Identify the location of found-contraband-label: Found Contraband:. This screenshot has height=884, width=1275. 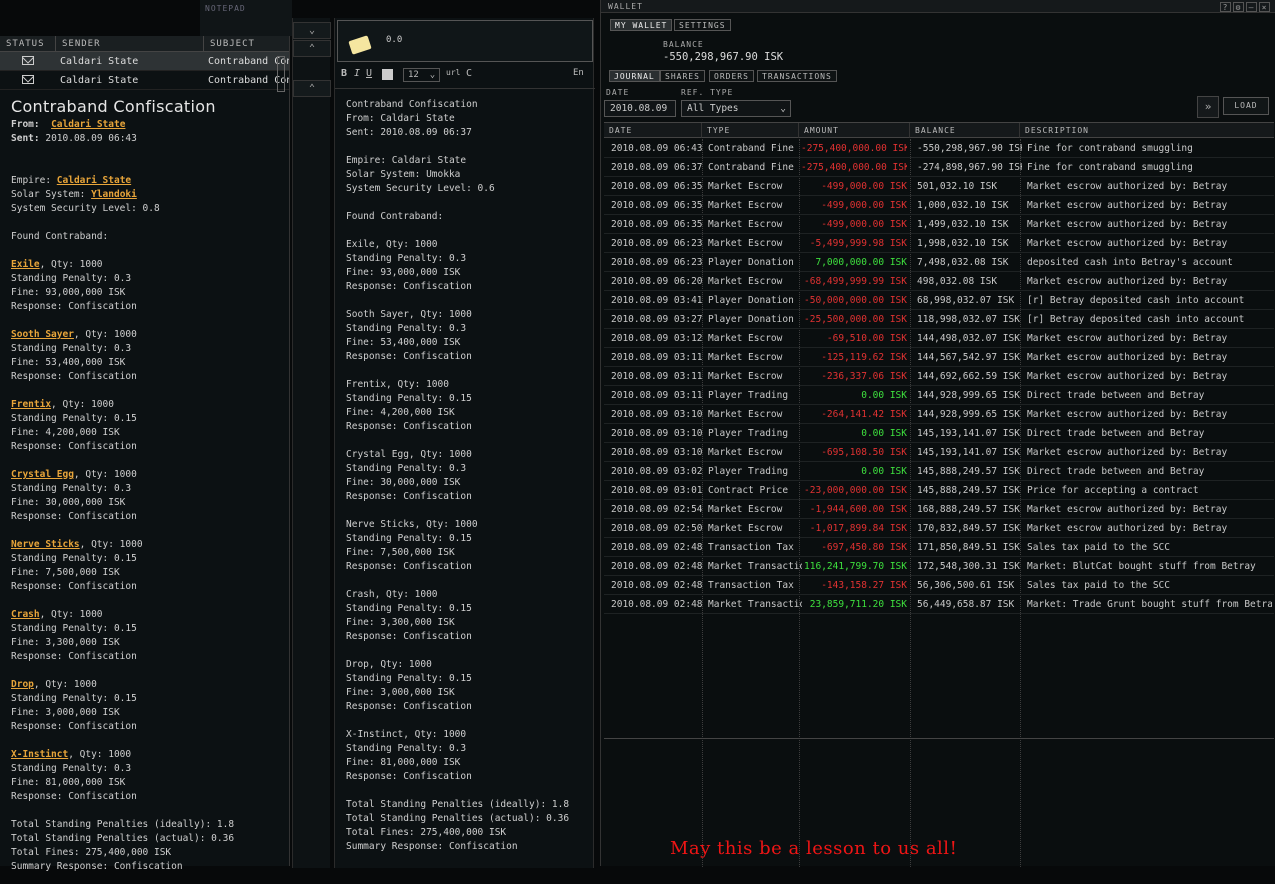
(60, 236).